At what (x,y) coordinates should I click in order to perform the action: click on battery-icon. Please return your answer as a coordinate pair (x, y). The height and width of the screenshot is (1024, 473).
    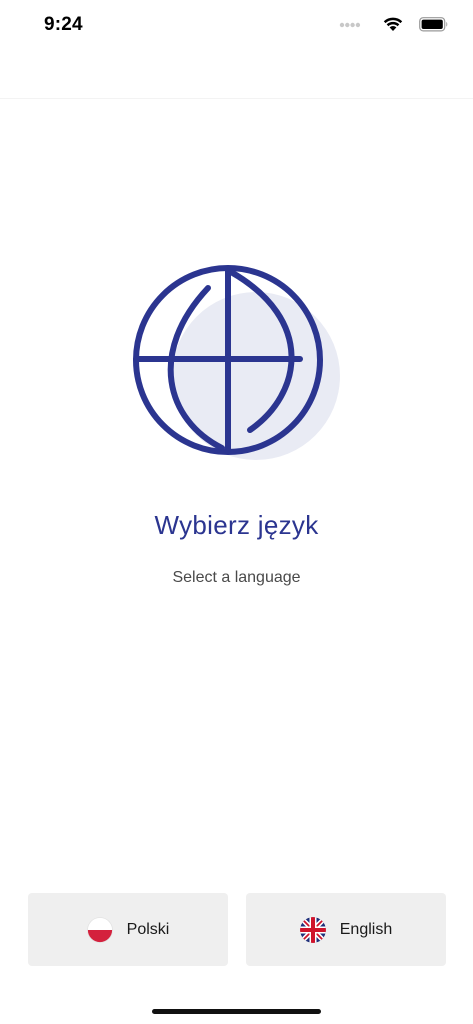
    Looking at the image, I should click on (433, 24).